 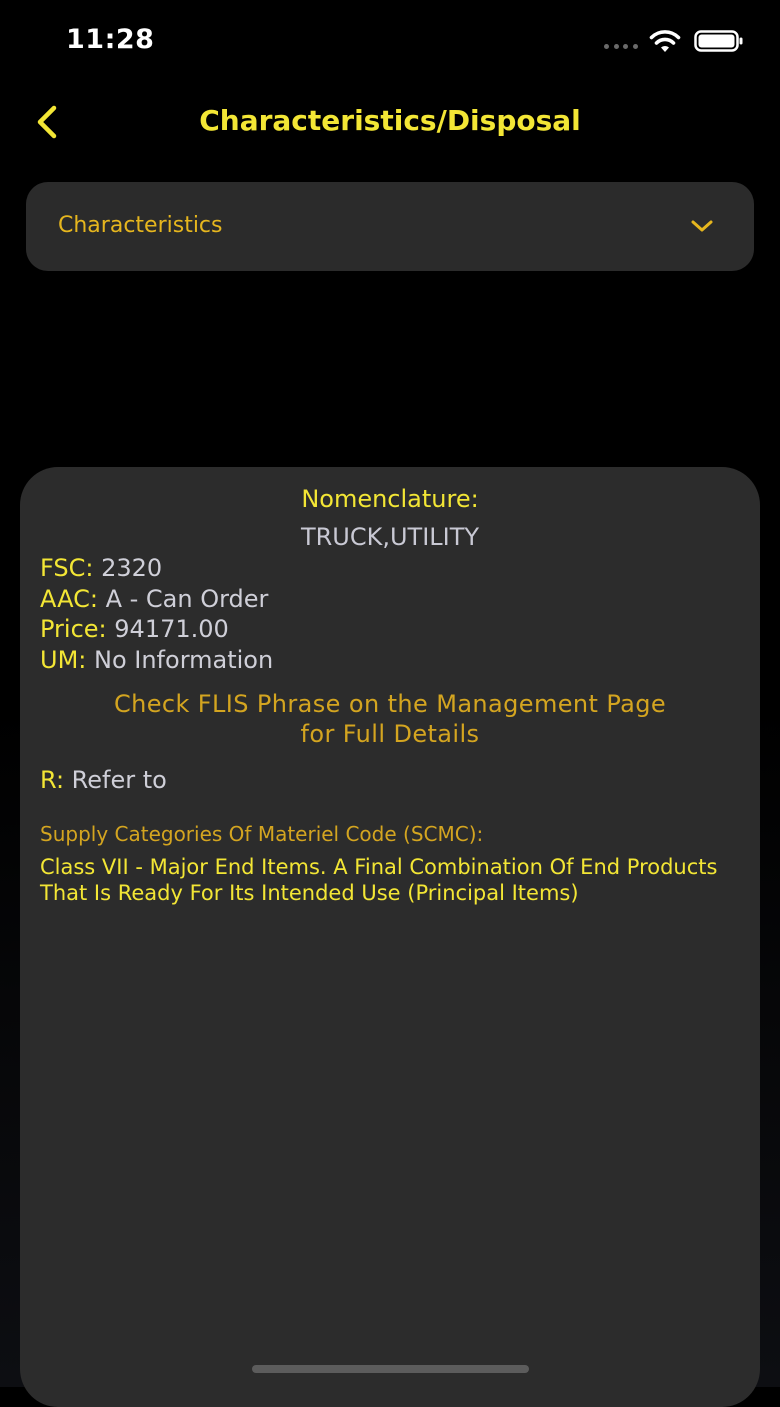 I want to click on nomenclature-label: Nomenclature:, so click(x=390, y=499).